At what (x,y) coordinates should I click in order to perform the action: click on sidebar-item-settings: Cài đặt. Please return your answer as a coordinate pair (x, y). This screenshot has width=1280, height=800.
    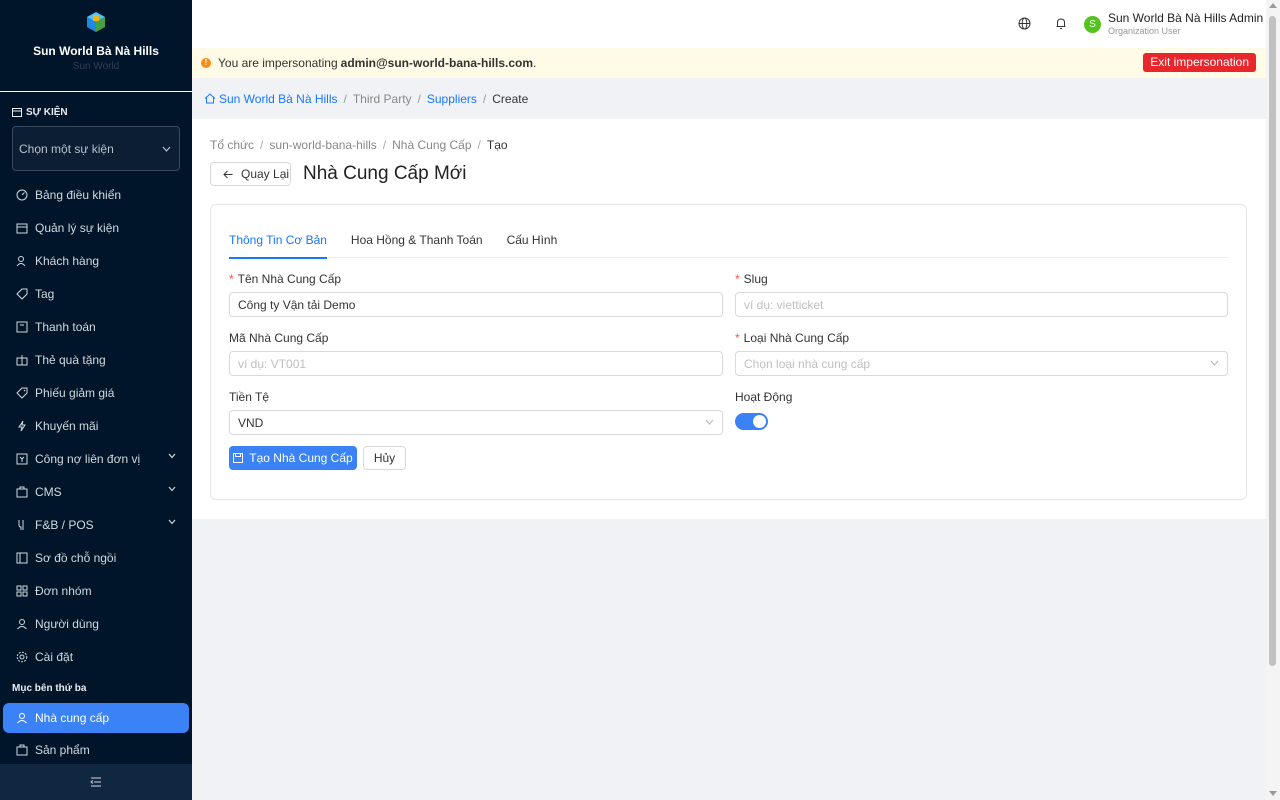
    Looking at the image, I should click on (96, 656).